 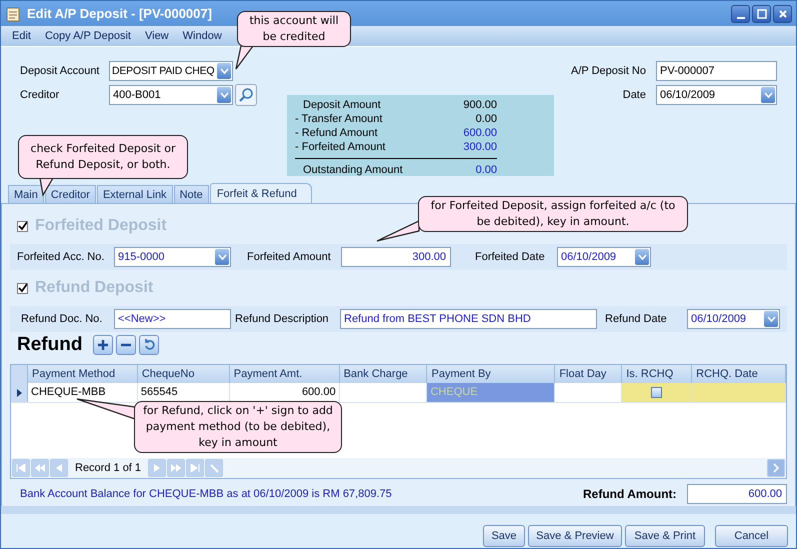 I want to click on field-label: Refund Description, so click(x=282, y=319).